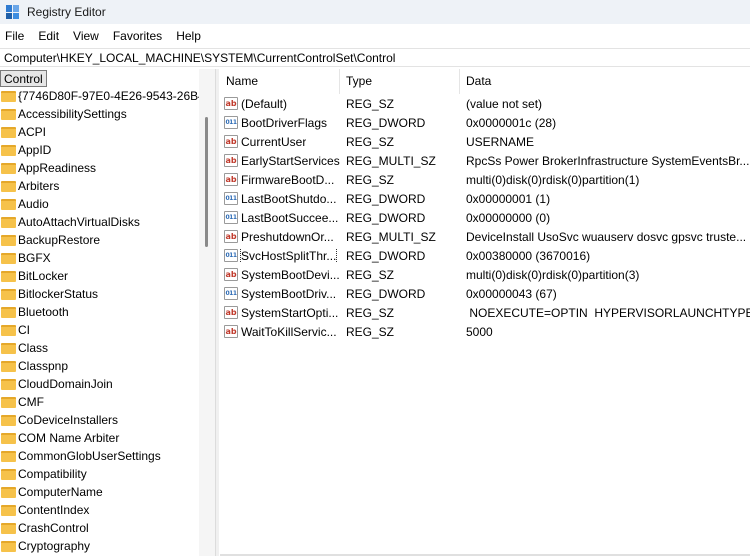 The width and height of the screenshot is (750, 556). What do you see at coordinates (99, 150) in the screenshot?
I see `tree-item: AppID` at bounding box center [99, 150].